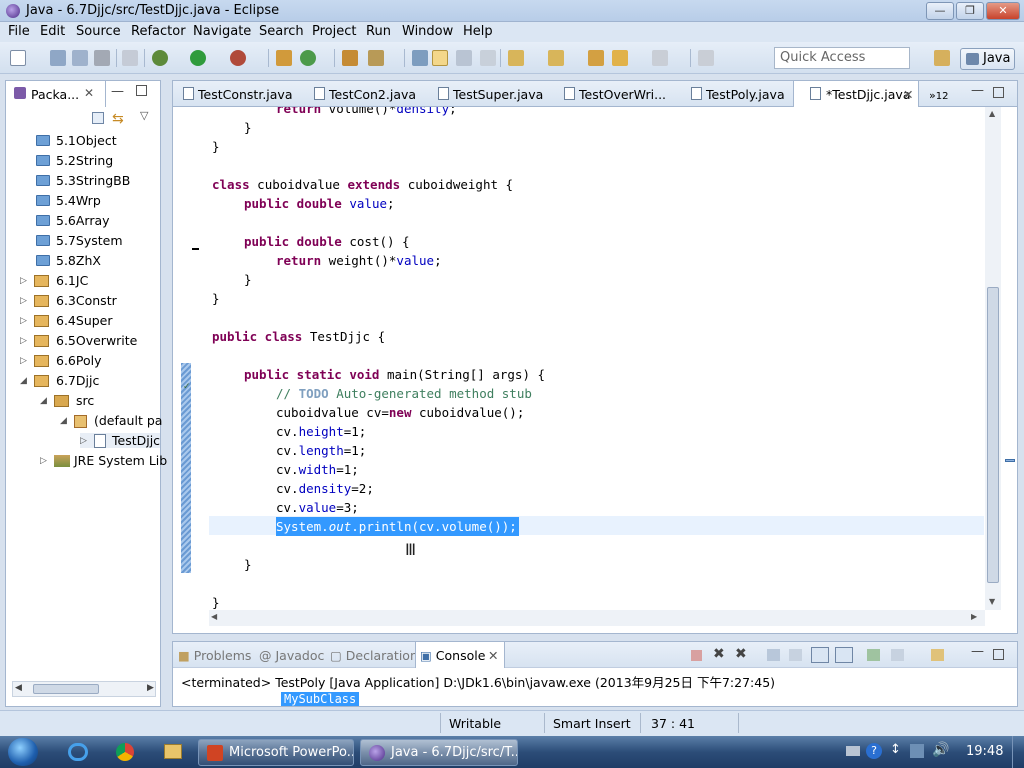 This screenshot has width=1024, height=768. I want to click on pin-editor-icon, so click(706, 58).